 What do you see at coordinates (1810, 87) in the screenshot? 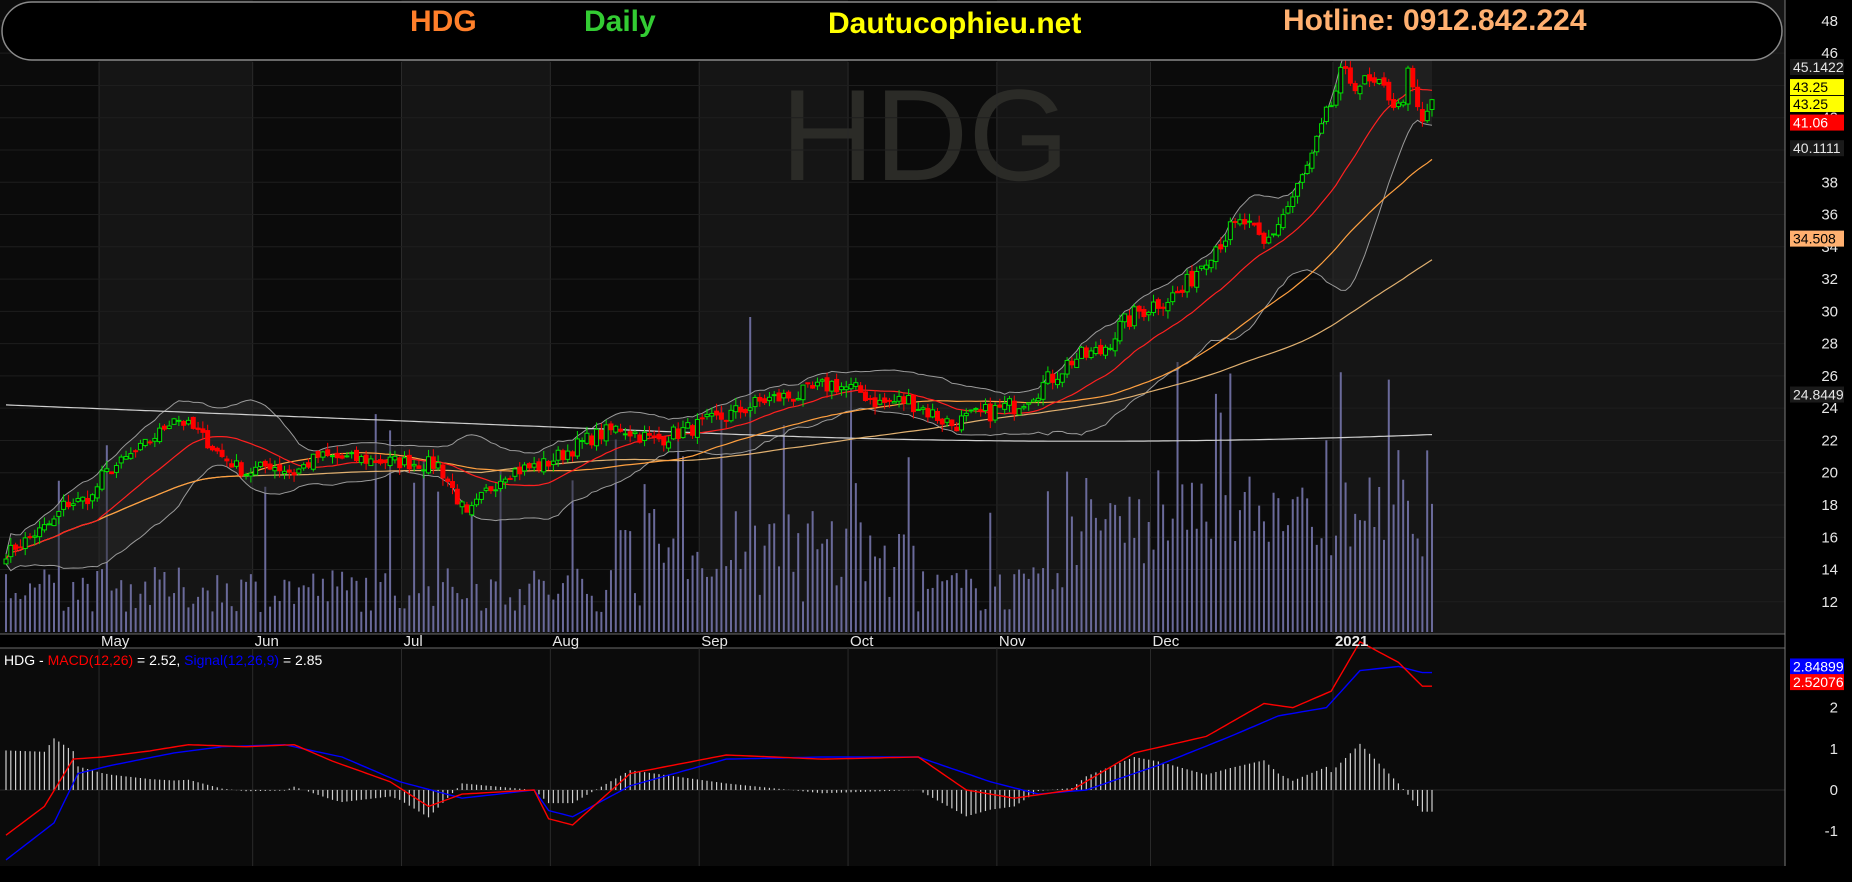
I see `value-tag-label: 43.25` at bounding box center [1810, 87].